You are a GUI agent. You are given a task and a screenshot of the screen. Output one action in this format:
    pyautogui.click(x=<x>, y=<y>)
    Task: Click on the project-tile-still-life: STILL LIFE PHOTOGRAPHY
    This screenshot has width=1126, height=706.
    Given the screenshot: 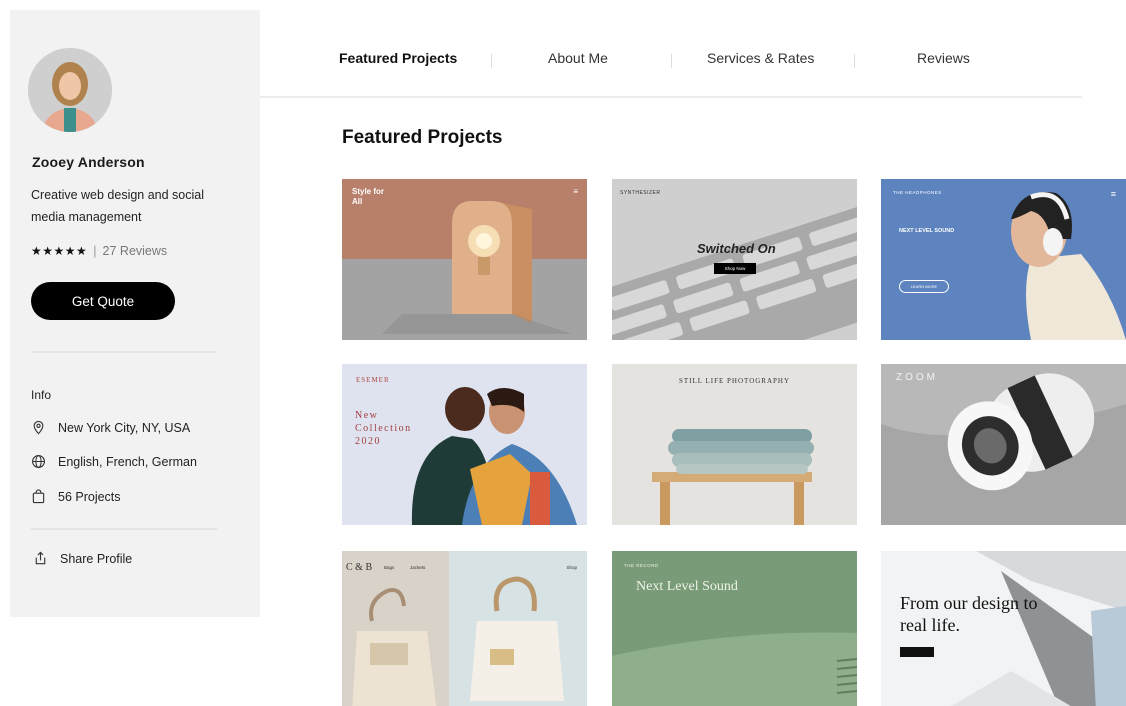 What is the action you would take?
    pyautogui.click(x=734, y=444)
    